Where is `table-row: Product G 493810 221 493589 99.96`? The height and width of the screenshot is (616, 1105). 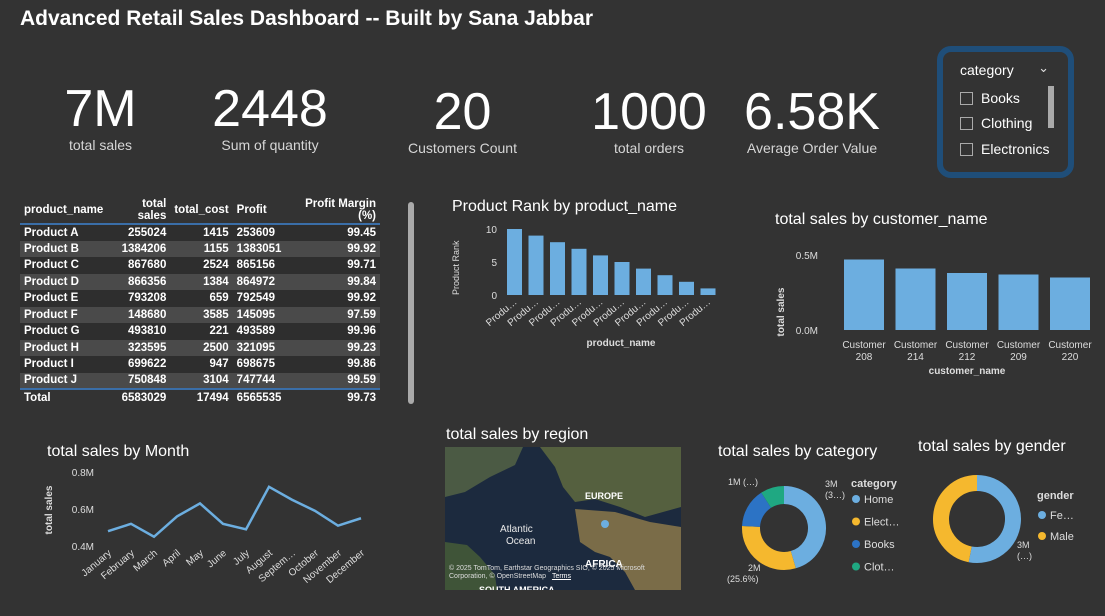
table-row: Product G 493810 221 493589 99.96 is located at coordinates (200, 331).